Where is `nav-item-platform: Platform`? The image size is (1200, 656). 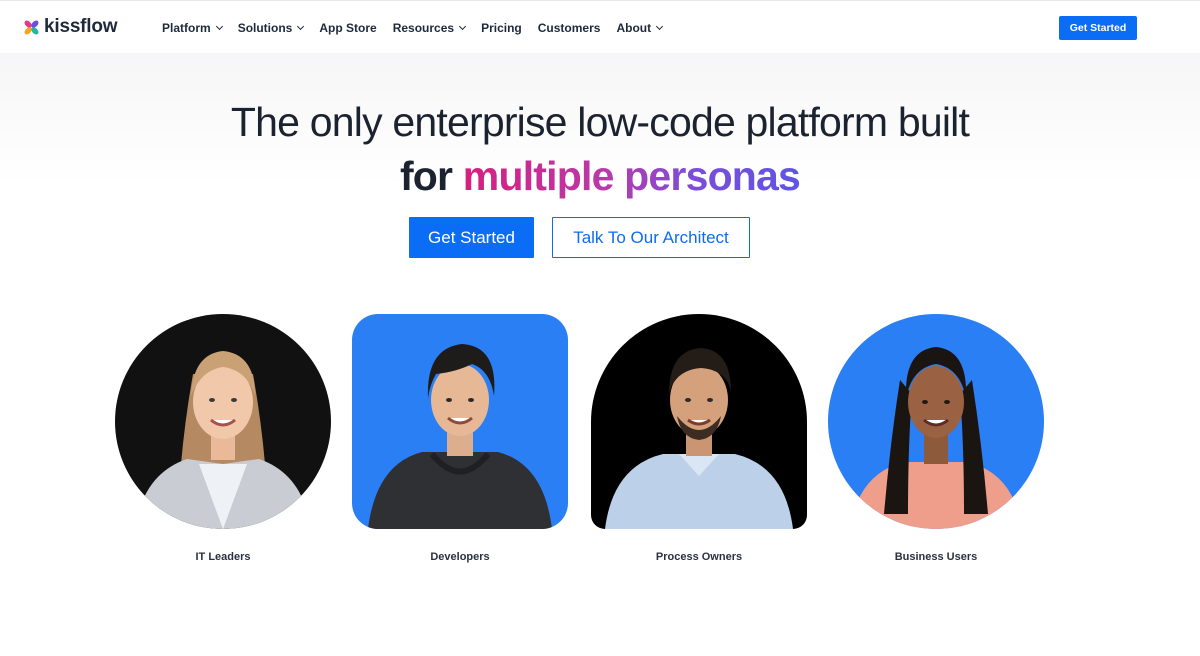 nav-item-platform: Platform is located at coordinates (192, 28).